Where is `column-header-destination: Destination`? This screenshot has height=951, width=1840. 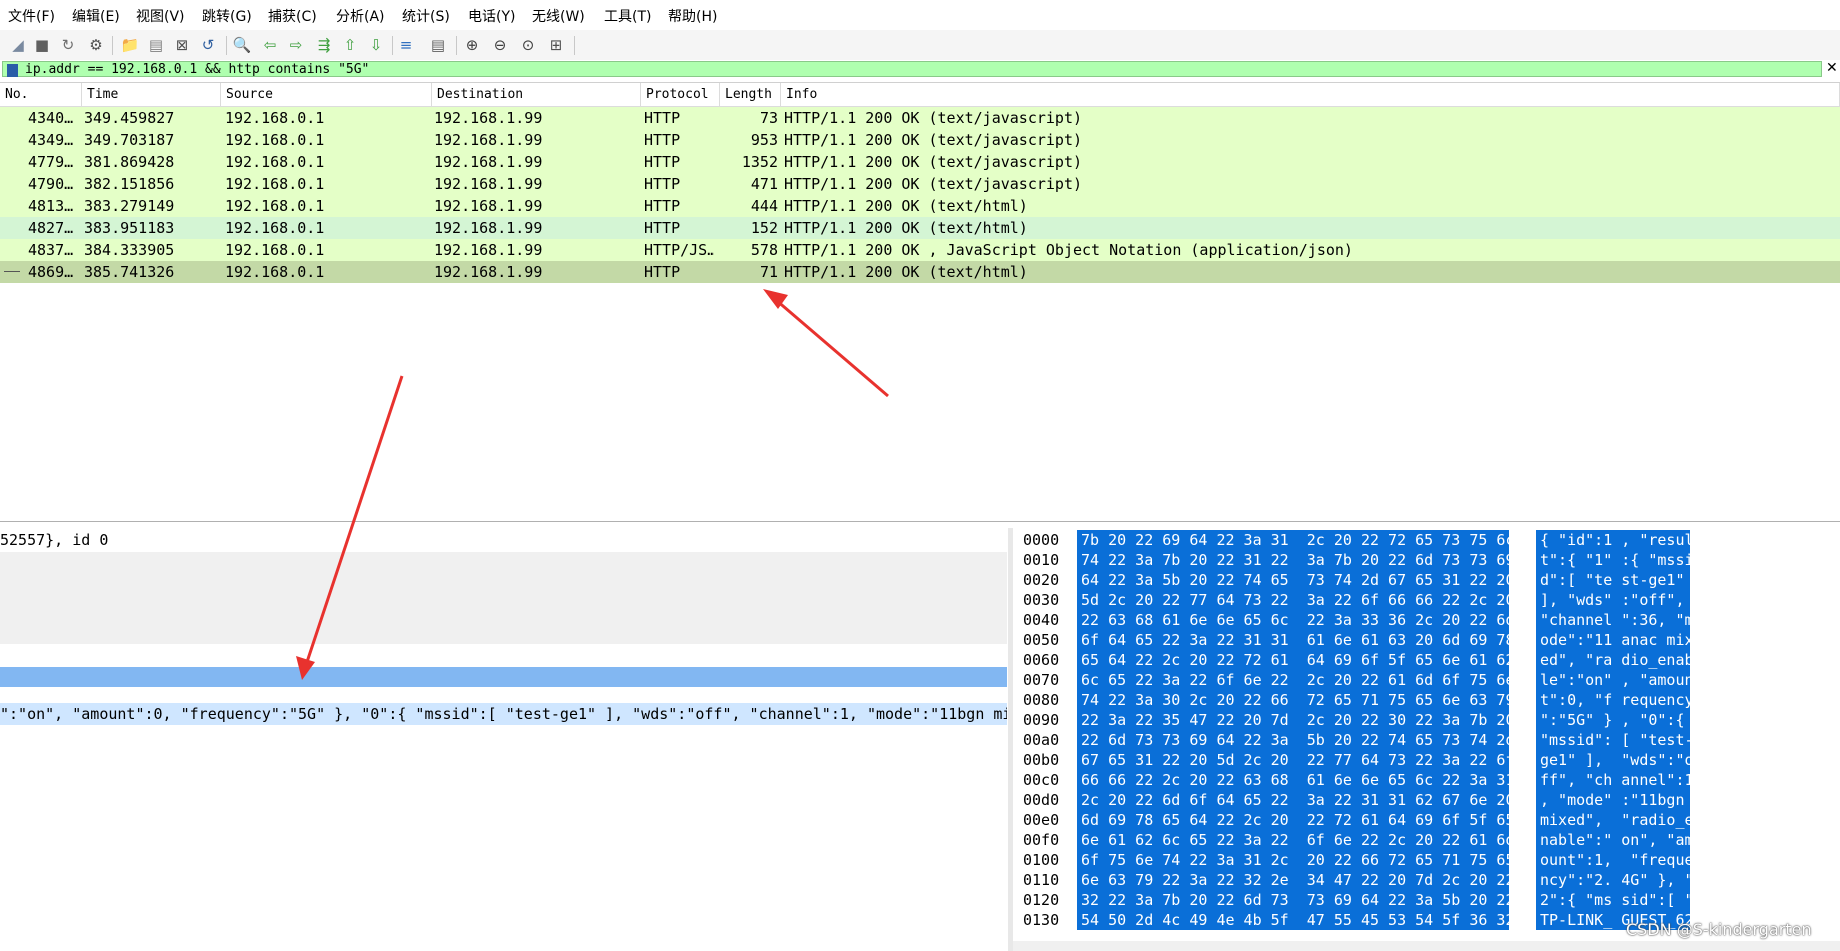 column-header-destination: Destination is located at coordinates (536, 94).